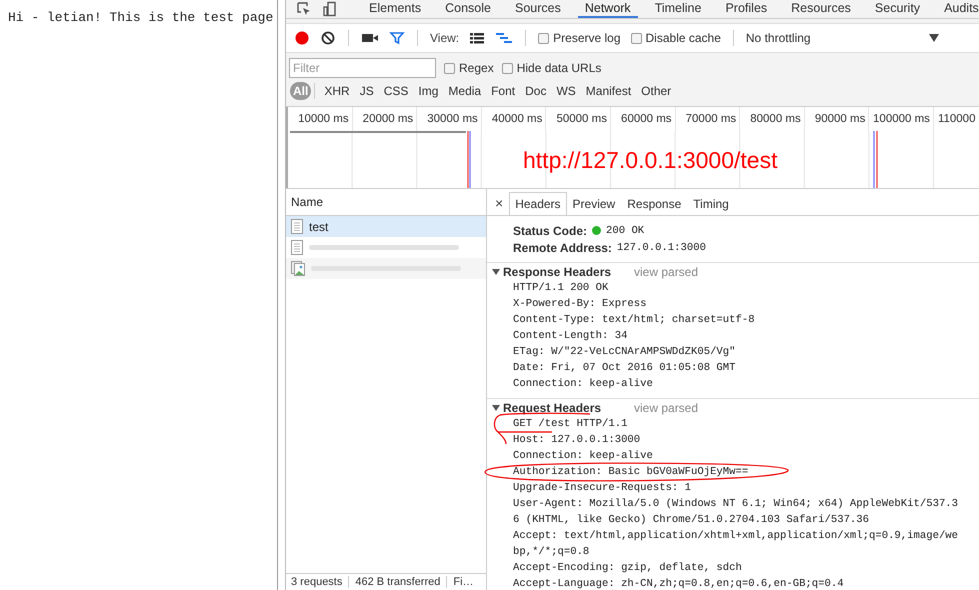 The image size is (979, 590). What do you see at coordinates (562, 247) in the screenshot?
I see `header-key: Remote Address:` at bounding box center [562, 247].